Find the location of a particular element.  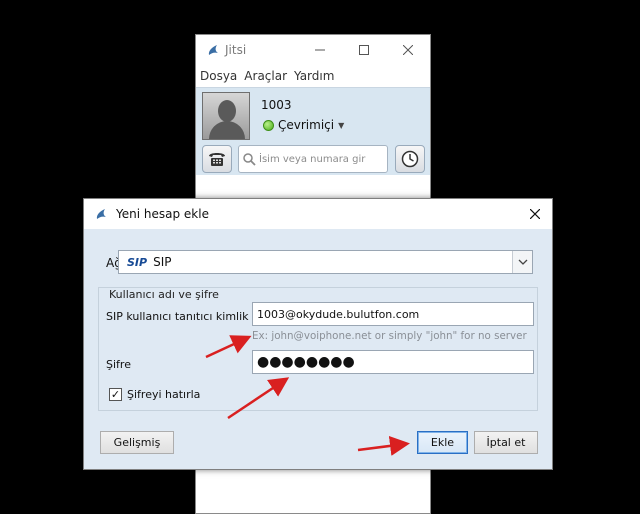

credentials-group-title: Kullanıcı adı ve şifre is located at coordinates (164, 294).